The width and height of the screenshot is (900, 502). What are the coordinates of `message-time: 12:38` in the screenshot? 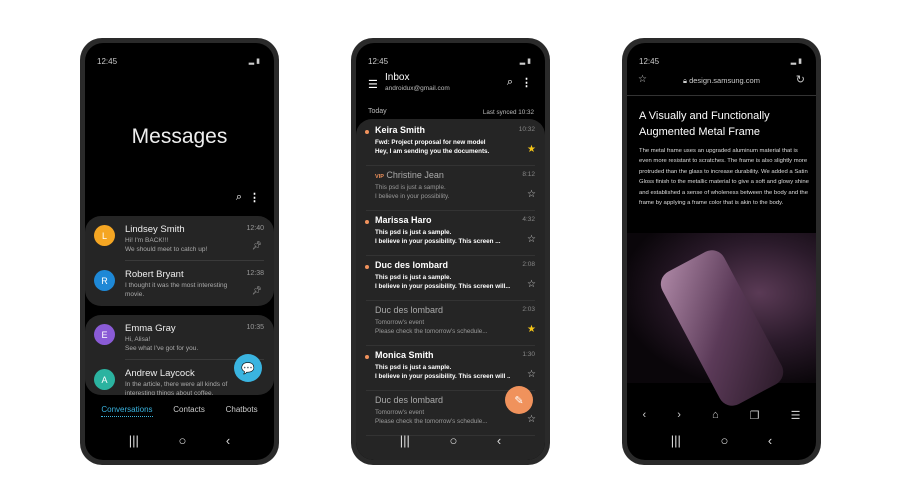 It's located at (255, 273).